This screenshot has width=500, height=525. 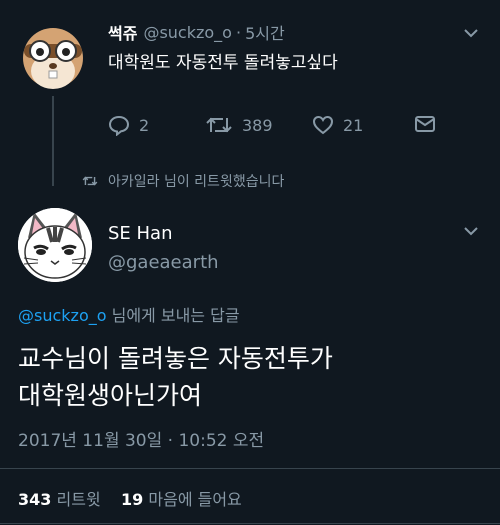 I want to click on main-tweet-line-1: 교수님이 돌려놓은 자동전투가, so click(x=175, y=358).